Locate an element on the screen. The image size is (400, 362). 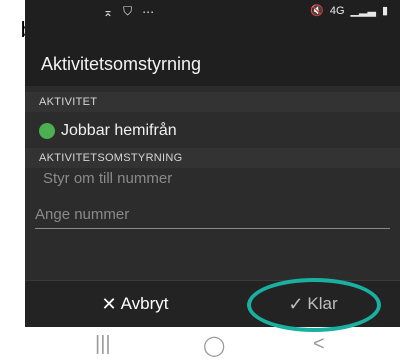
title-bar: Aktivitetsomstyrning is located at coordinates (212, 64).